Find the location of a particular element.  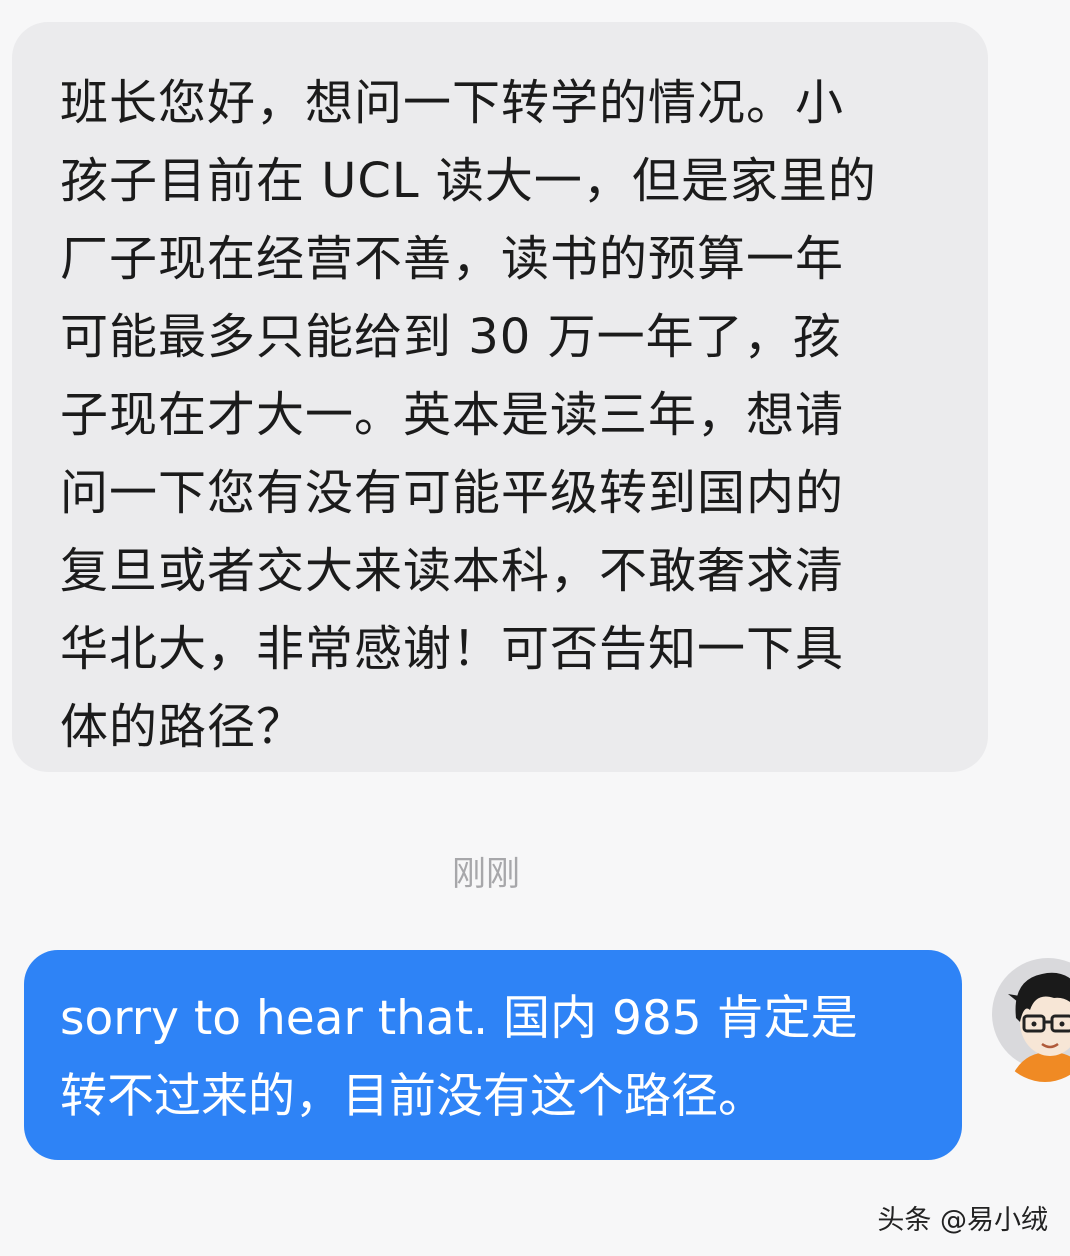

cartoon-boy-avatar-icon is located at coordinates (1031, 1020).